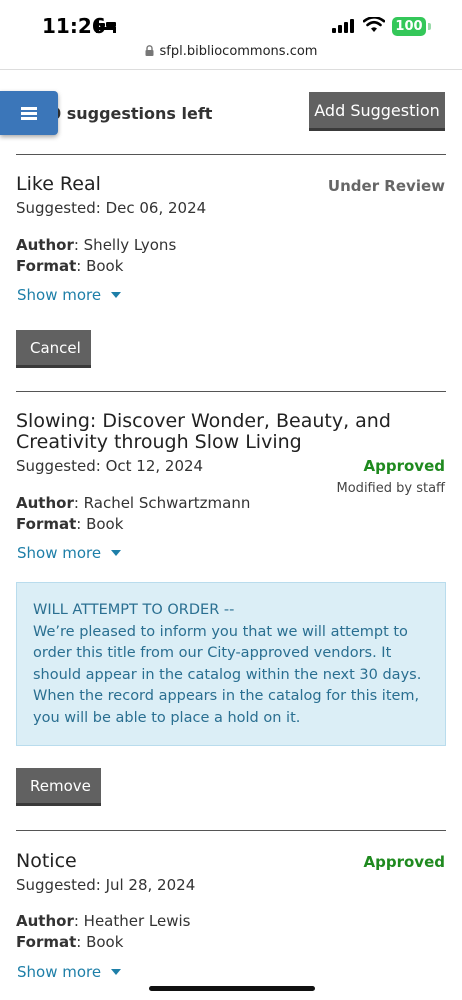 The image size is (462, 1000). I want to click on menu-button, so click(29, 113).